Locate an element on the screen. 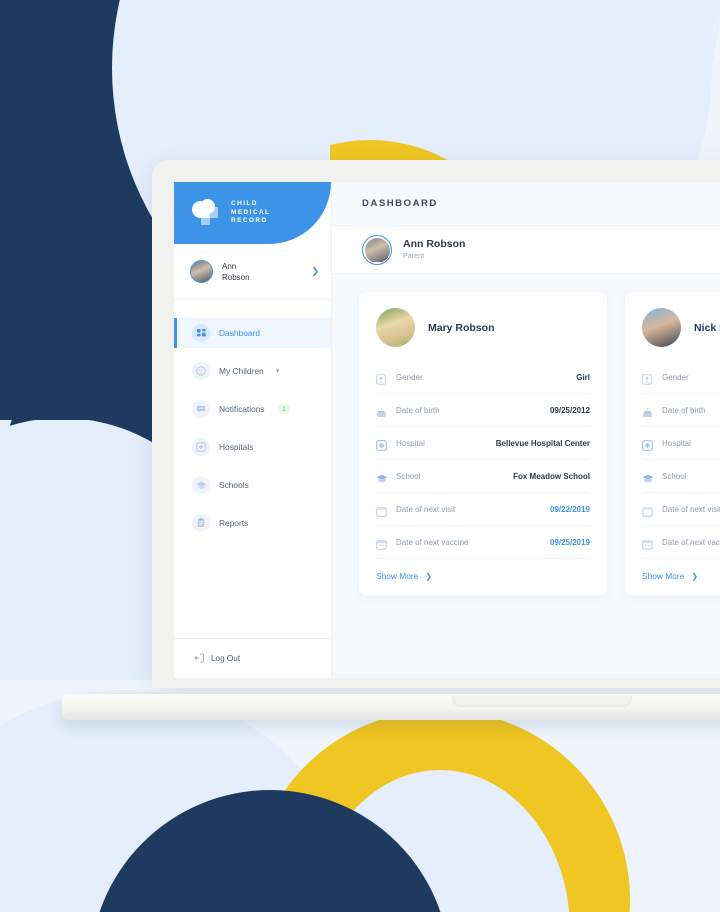  brand-line-3: RECORD is located at coordinates (249, 221).